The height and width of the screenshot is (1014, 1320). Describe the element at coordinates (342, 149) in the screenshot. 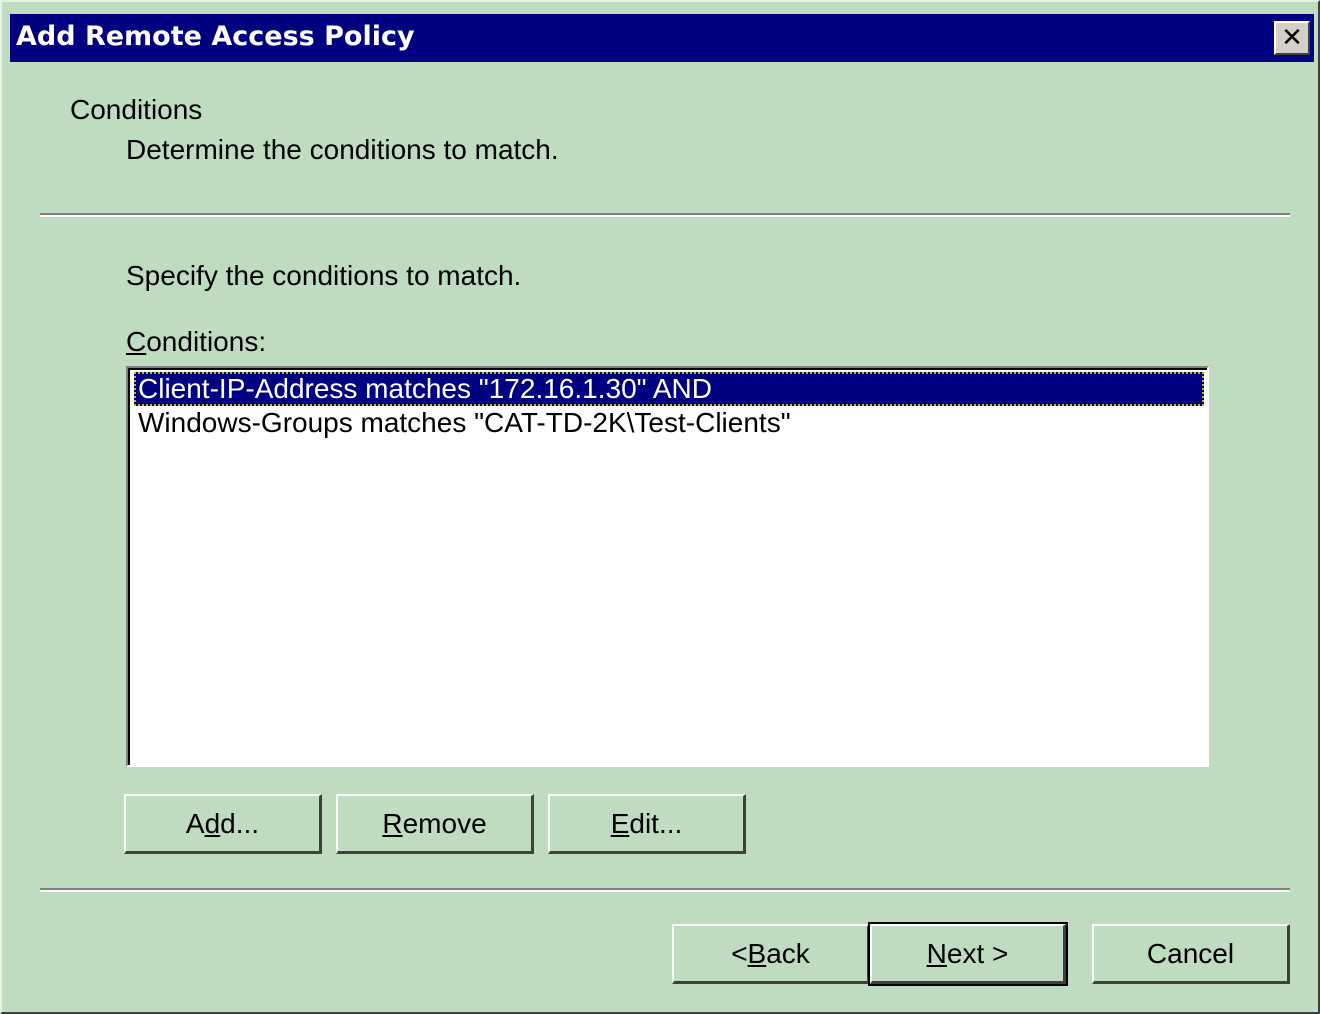

I see `wizard-page-subtitle: Determine the conditions to match.` at that location.